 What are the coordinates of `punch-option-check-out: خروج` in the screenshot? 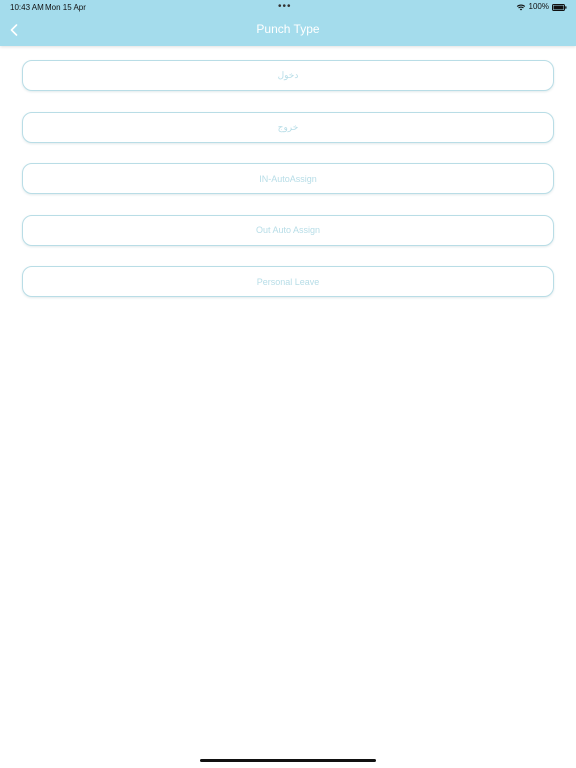 It's located at (288, 127).